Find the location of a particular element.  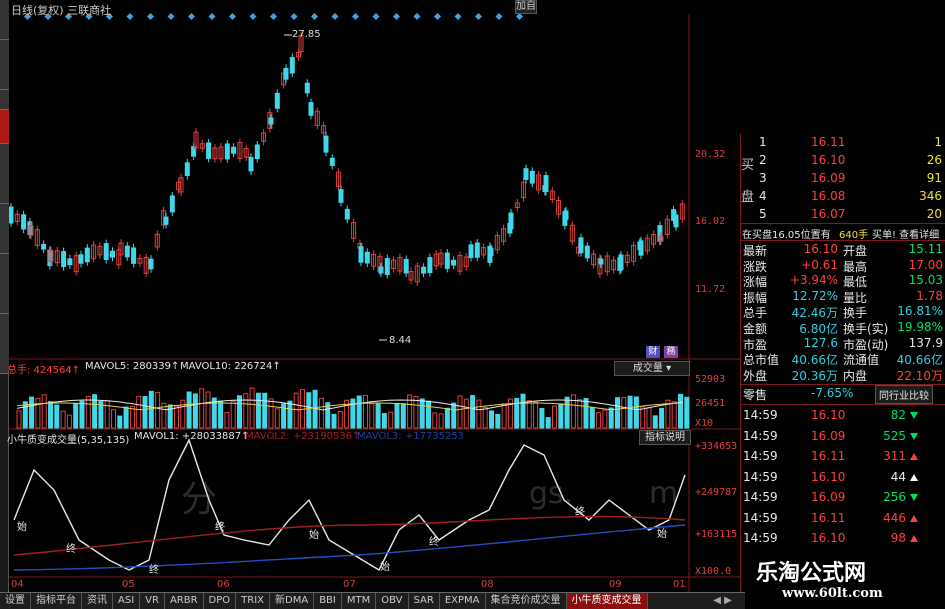

indicator-tab: VR is located at coordinates (152, 601).